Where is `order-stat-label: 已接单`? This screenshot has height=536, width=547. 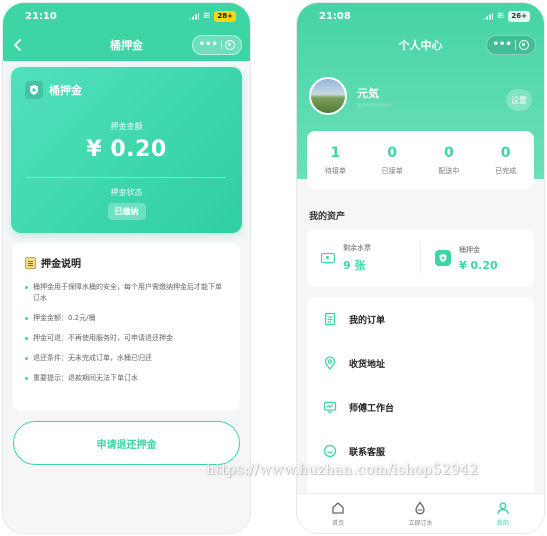
order-stat-label: 已接单 is located at coordinates (392, 170).